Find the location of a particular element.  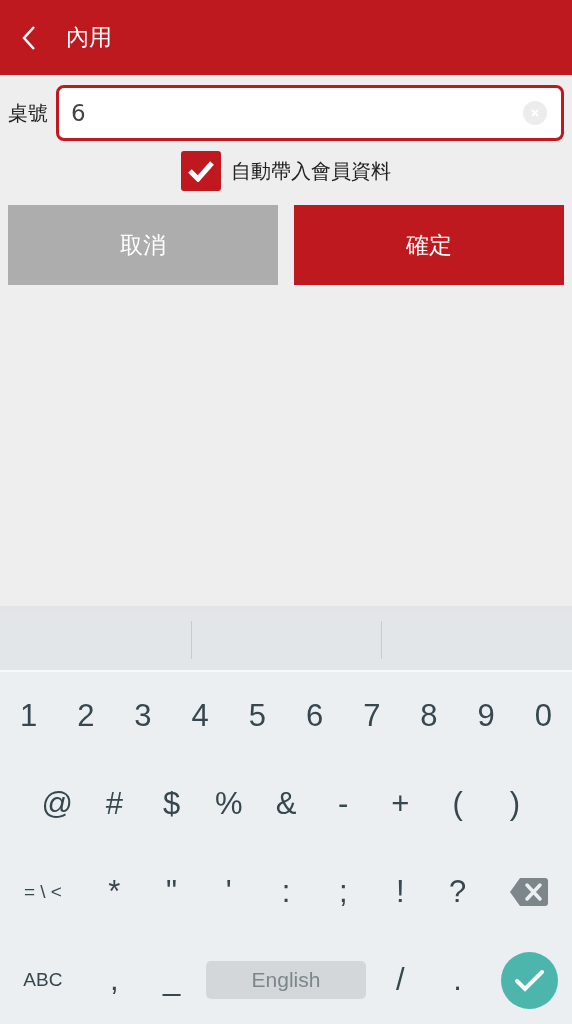

keyboard-key: @ is located at coordinates (57, 804).